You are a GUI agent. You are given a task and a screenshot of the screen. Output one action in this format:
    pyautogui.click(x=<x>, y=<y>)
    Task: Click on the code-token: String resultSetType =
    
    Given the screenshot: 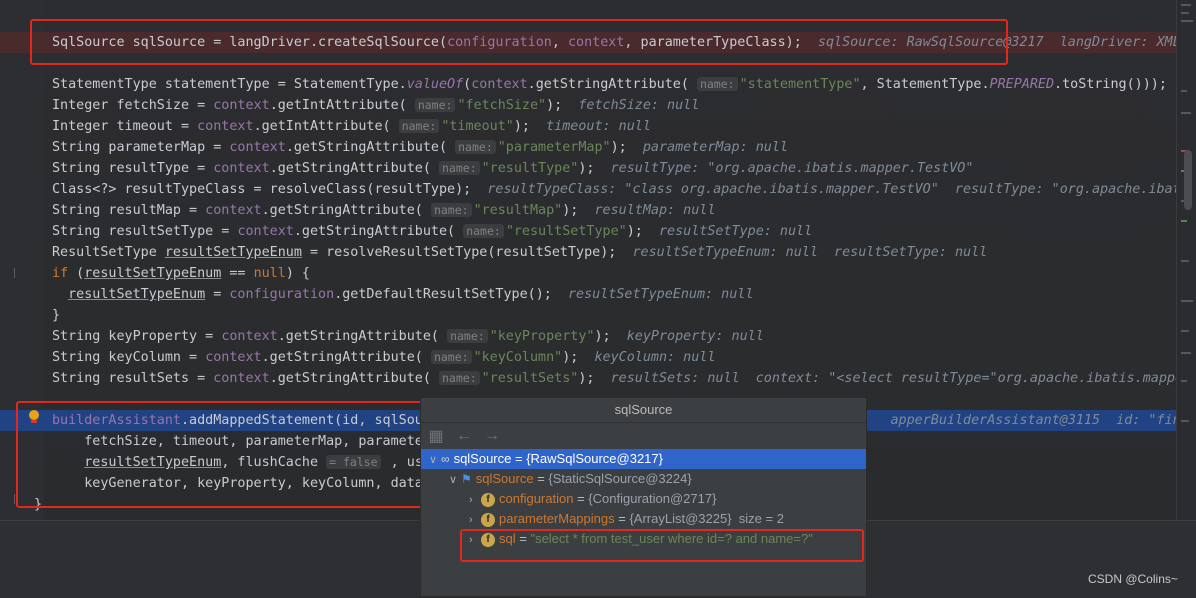 What is the action you would take?
    pyautogui.click(x=145, y=231)
    